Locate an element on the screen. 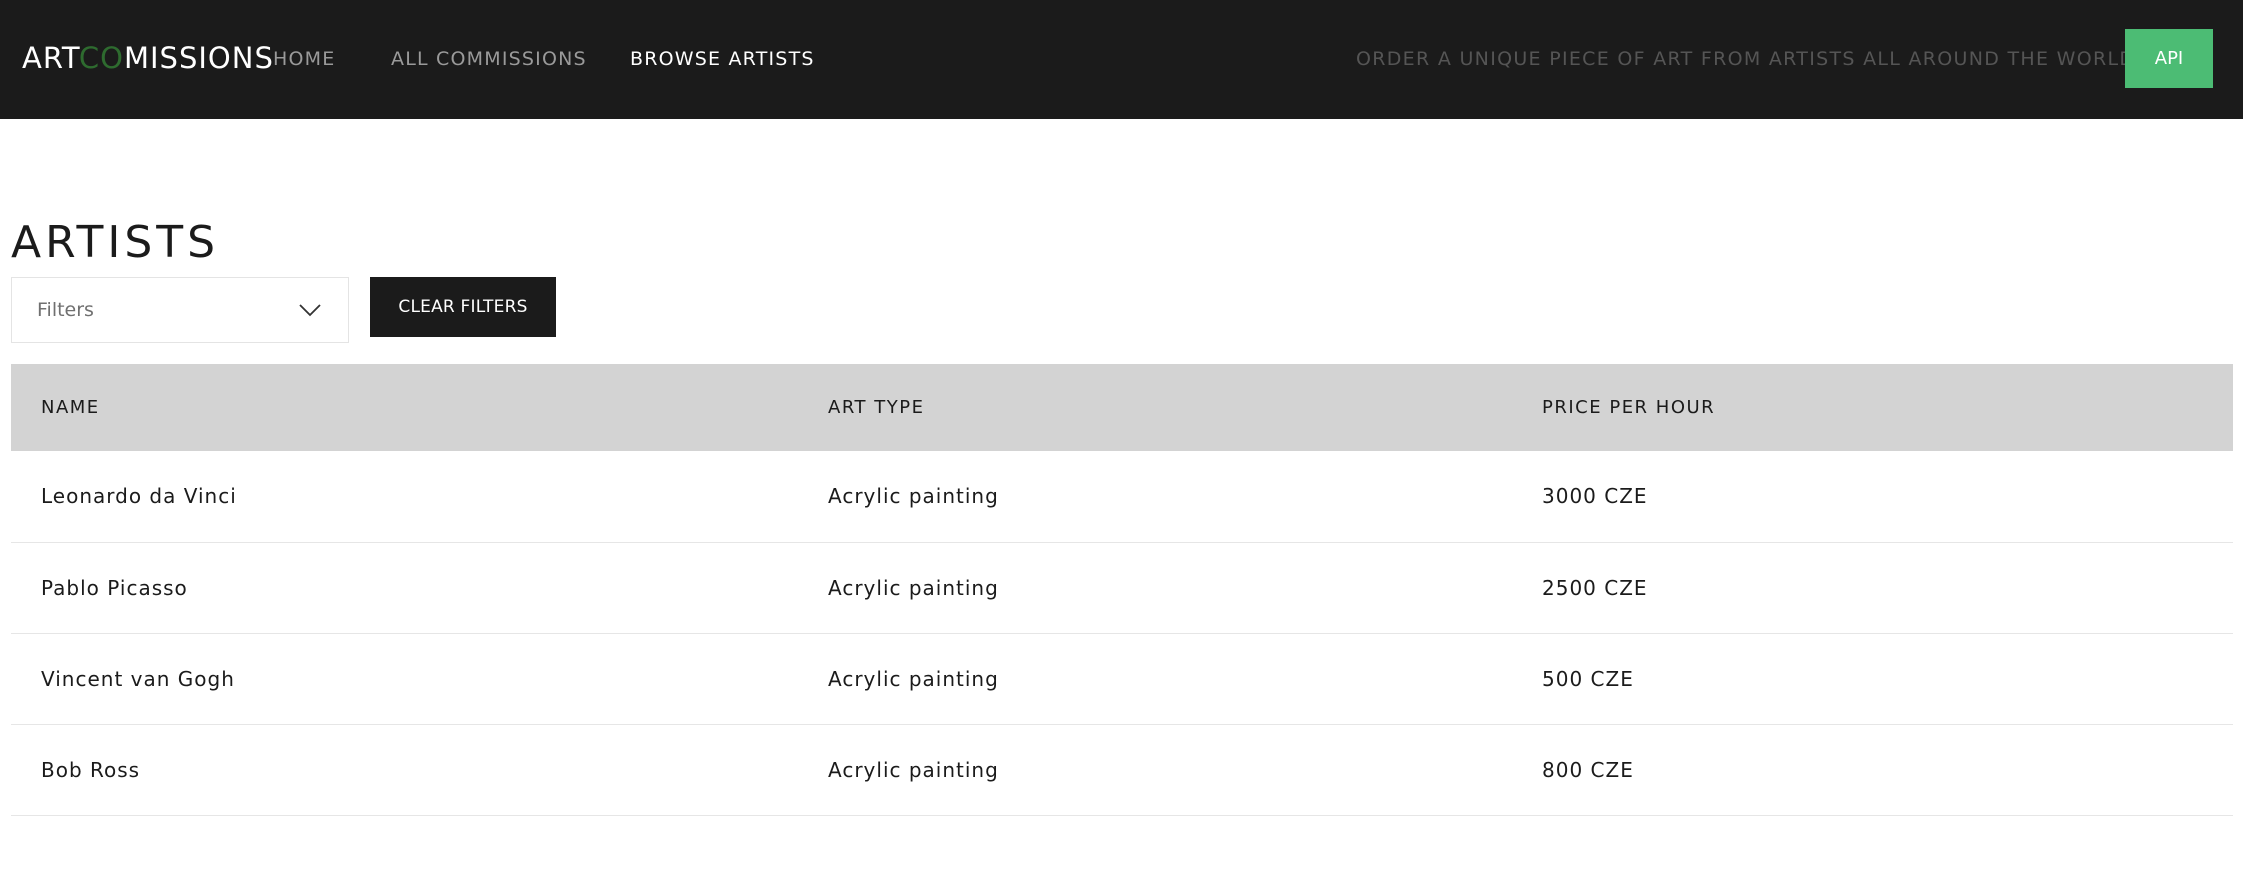 This screenshot has height=870, width=2243. price-cell: 2500 CZE is located at coordinates (1595, 587).